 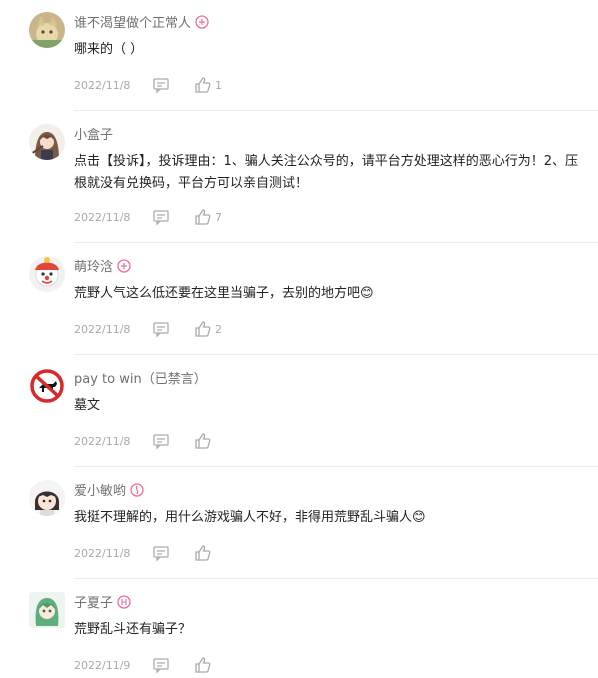 I want to click on username-text: 小盒子, so click(x=93, y=135).